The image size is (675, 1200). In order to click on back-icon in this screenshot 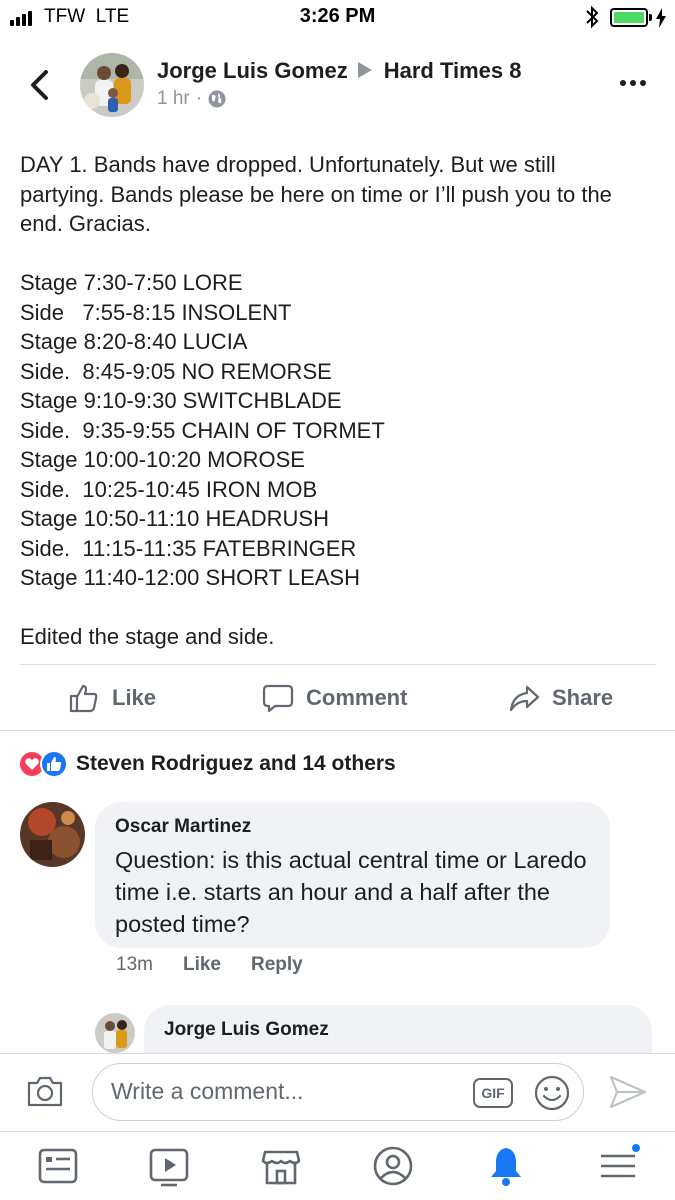, I will do `click(40, 85)`.